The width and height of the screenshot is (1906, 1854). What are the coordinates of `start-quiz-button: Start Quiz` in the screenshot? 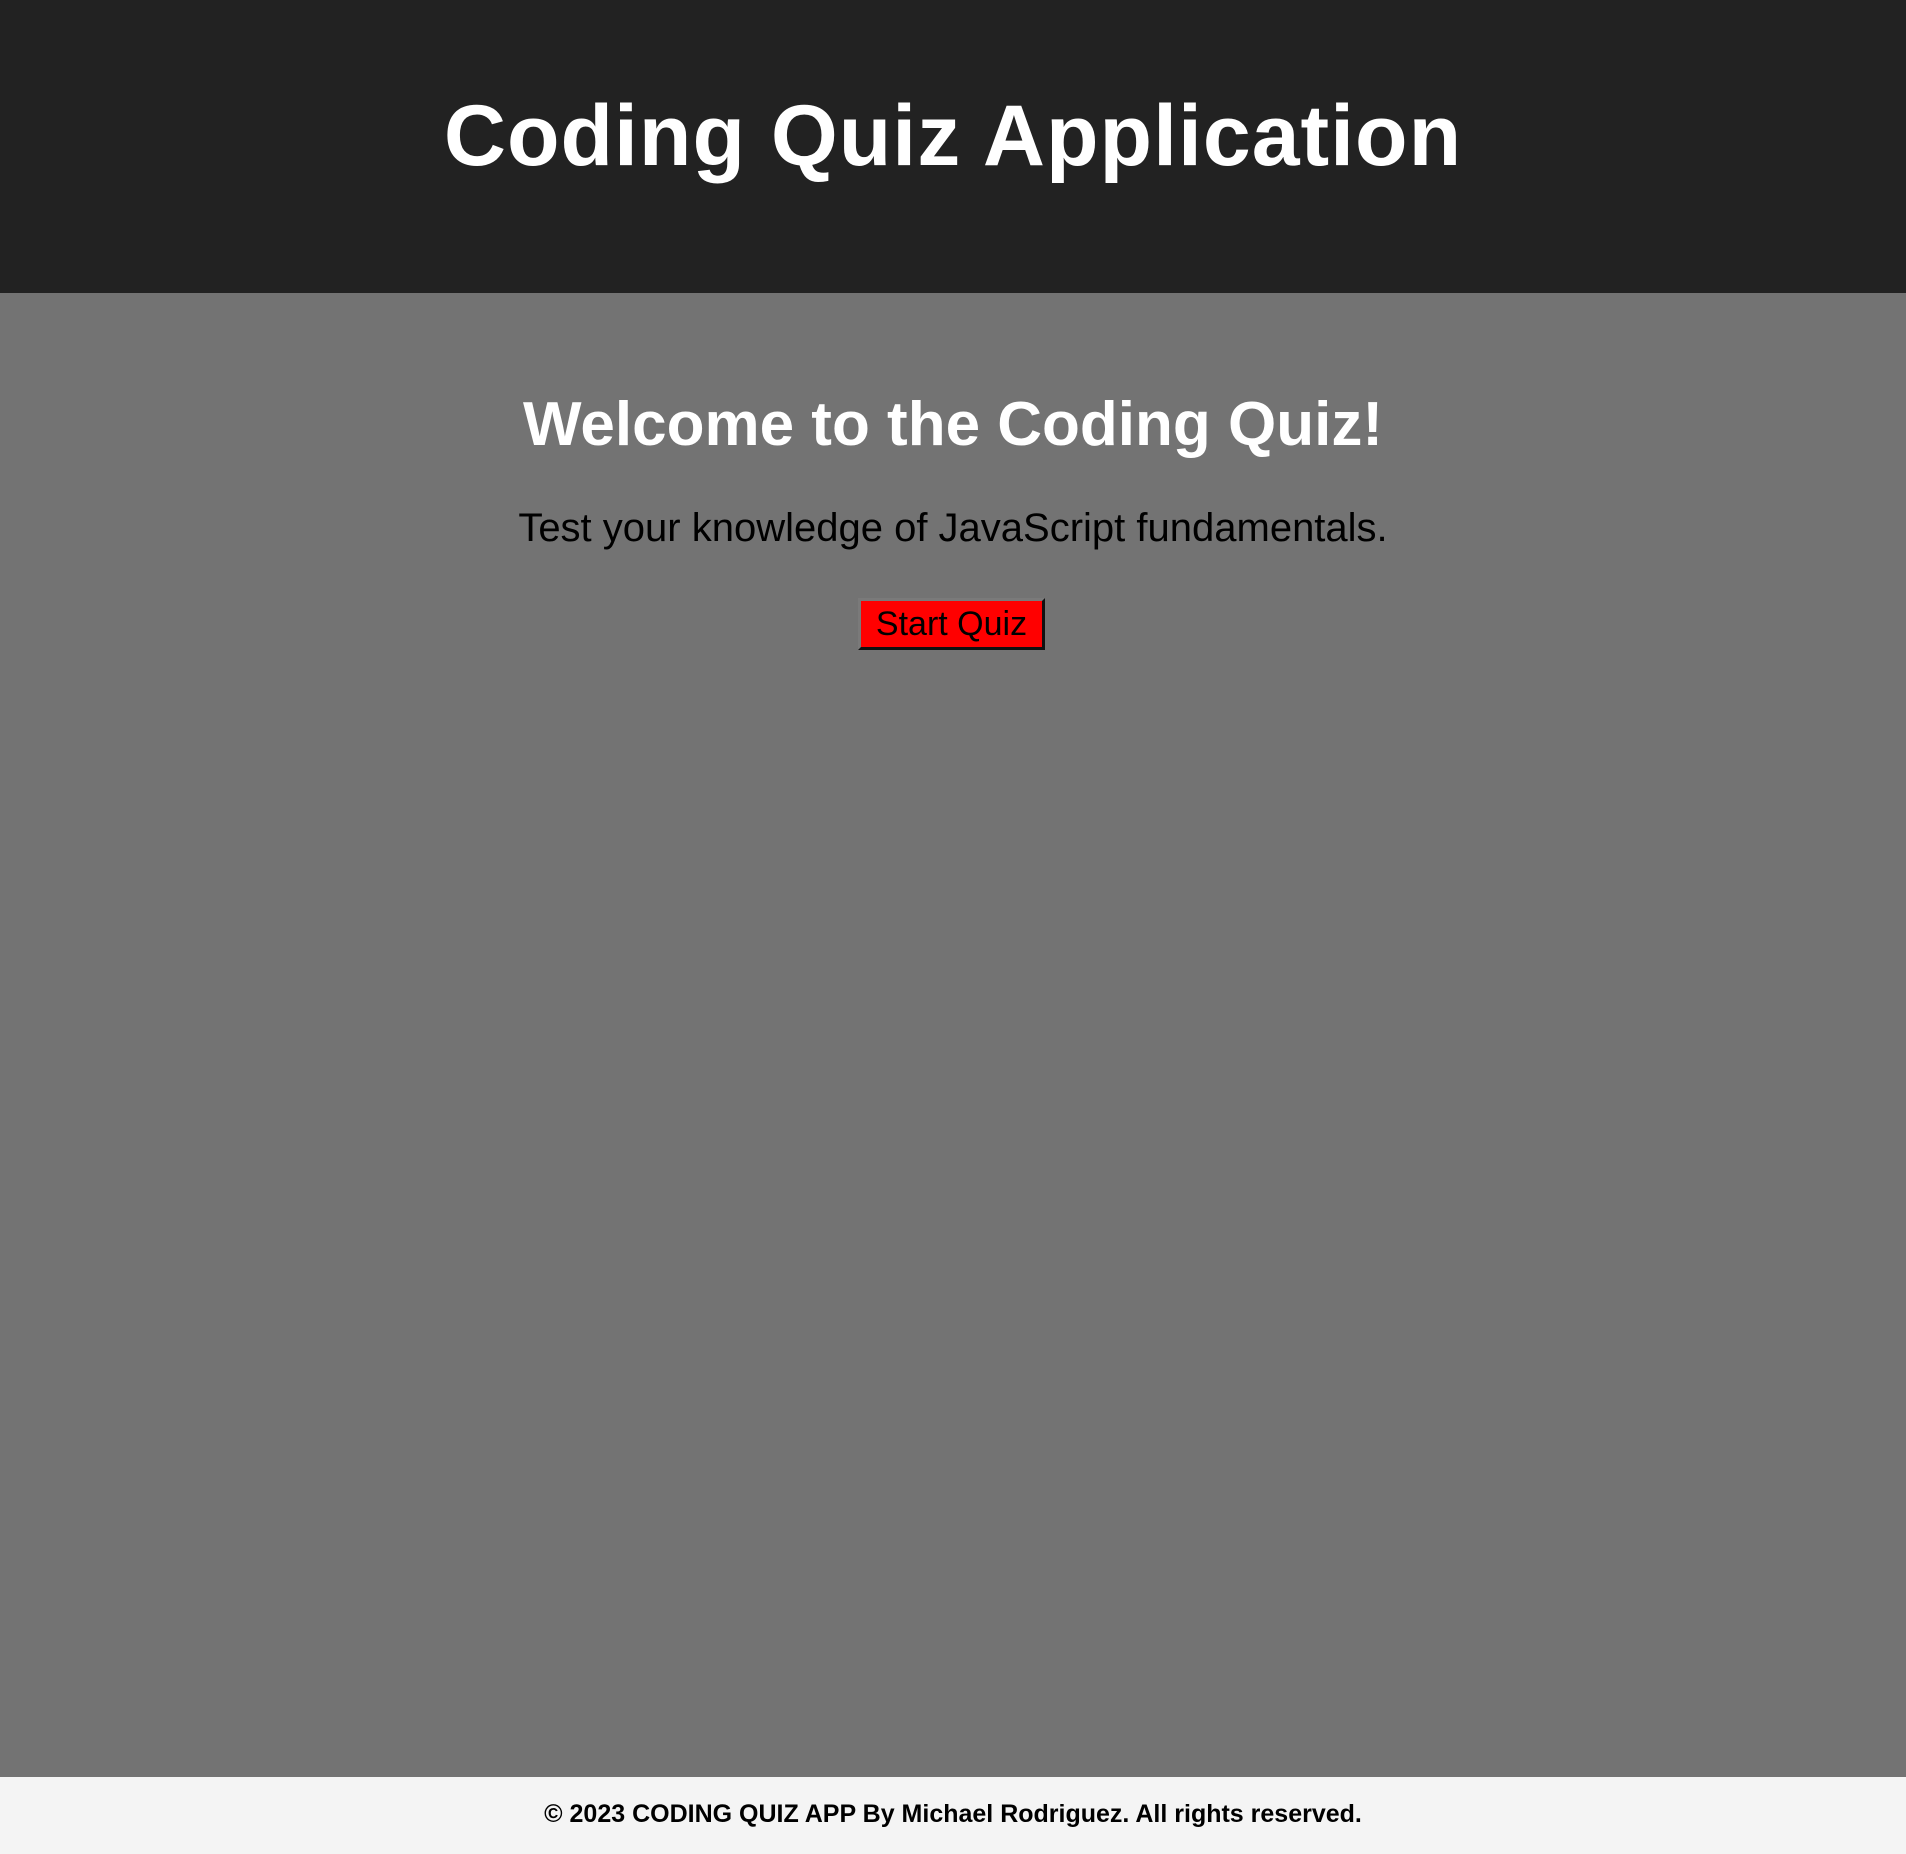 It's located at (951, 624).